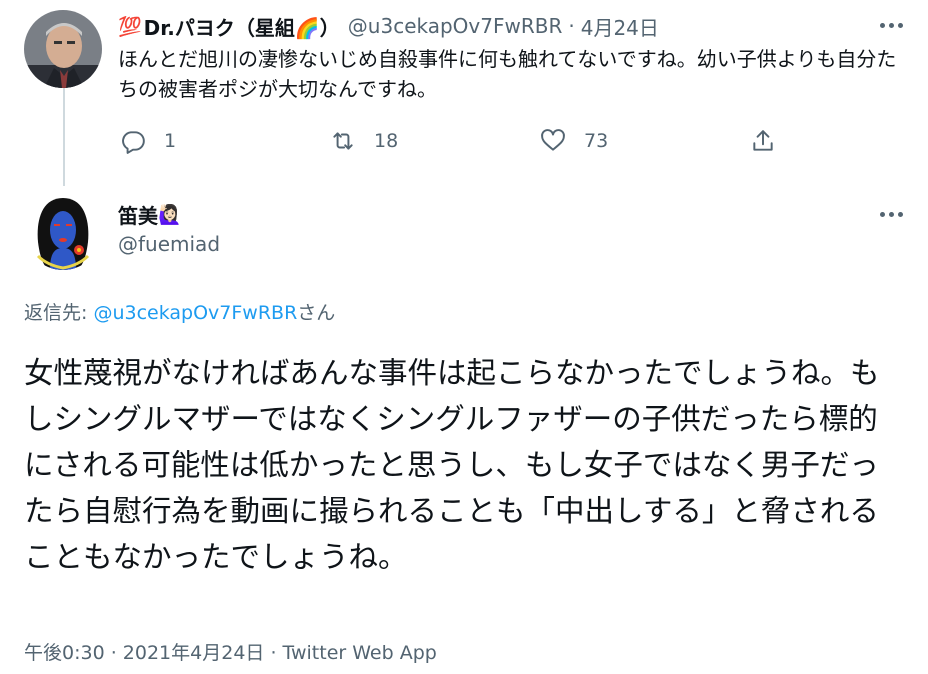 This screenshot has height=674, width=928. Describe the element at coordinates (596, 141) in the screenshot. I see `like-count: 73` at that location.